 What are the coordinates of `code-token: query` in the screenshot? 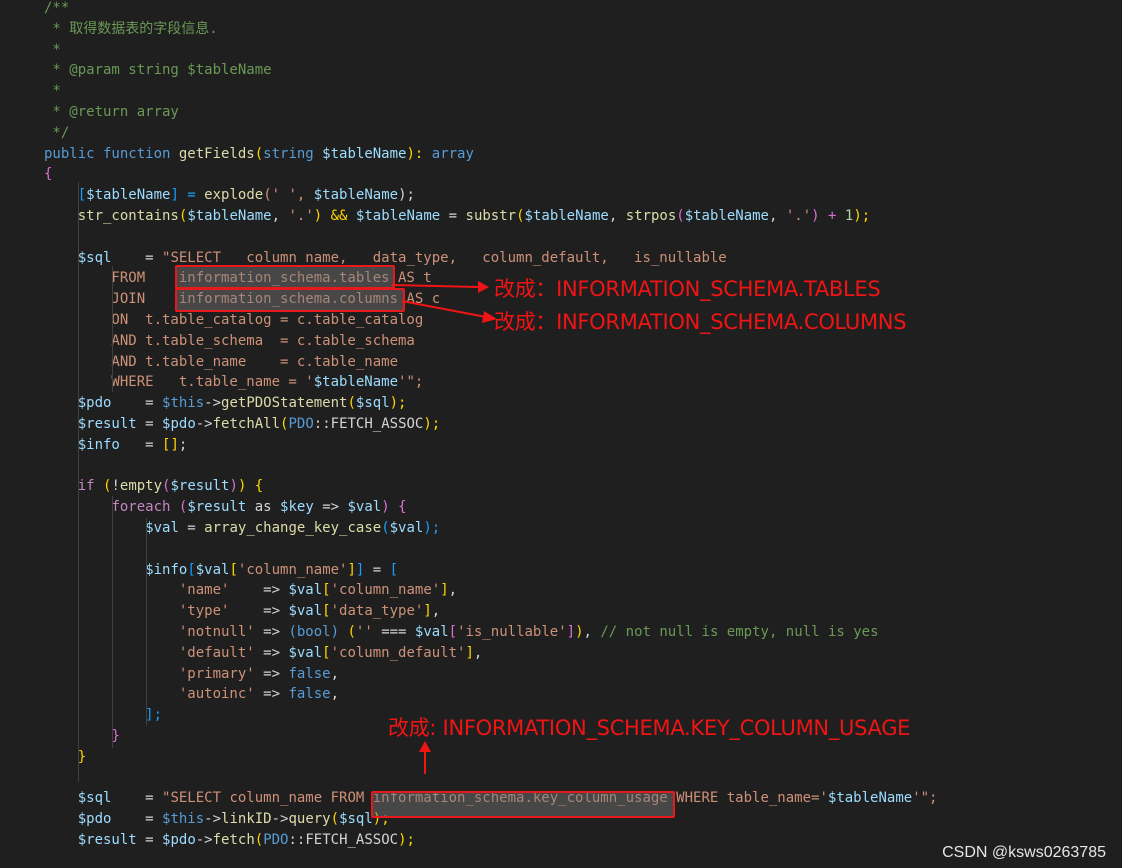 It's located at (309, 819).